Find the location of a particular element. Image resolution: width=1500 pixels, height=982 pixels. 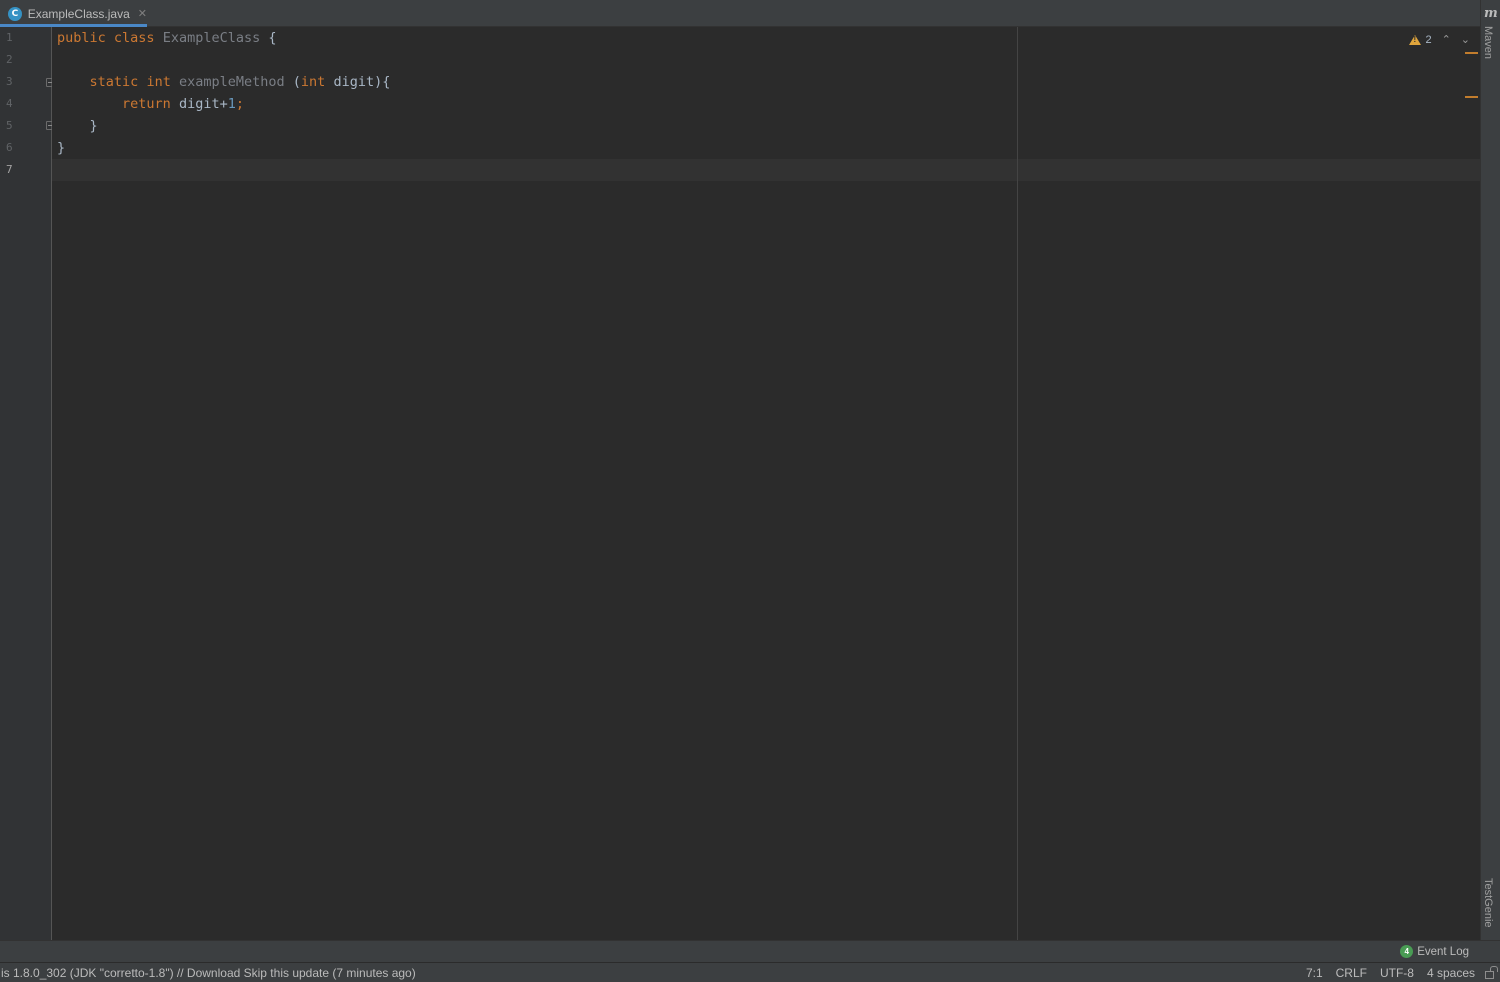

maven-icon: m is located at coordinates (1491, 13).